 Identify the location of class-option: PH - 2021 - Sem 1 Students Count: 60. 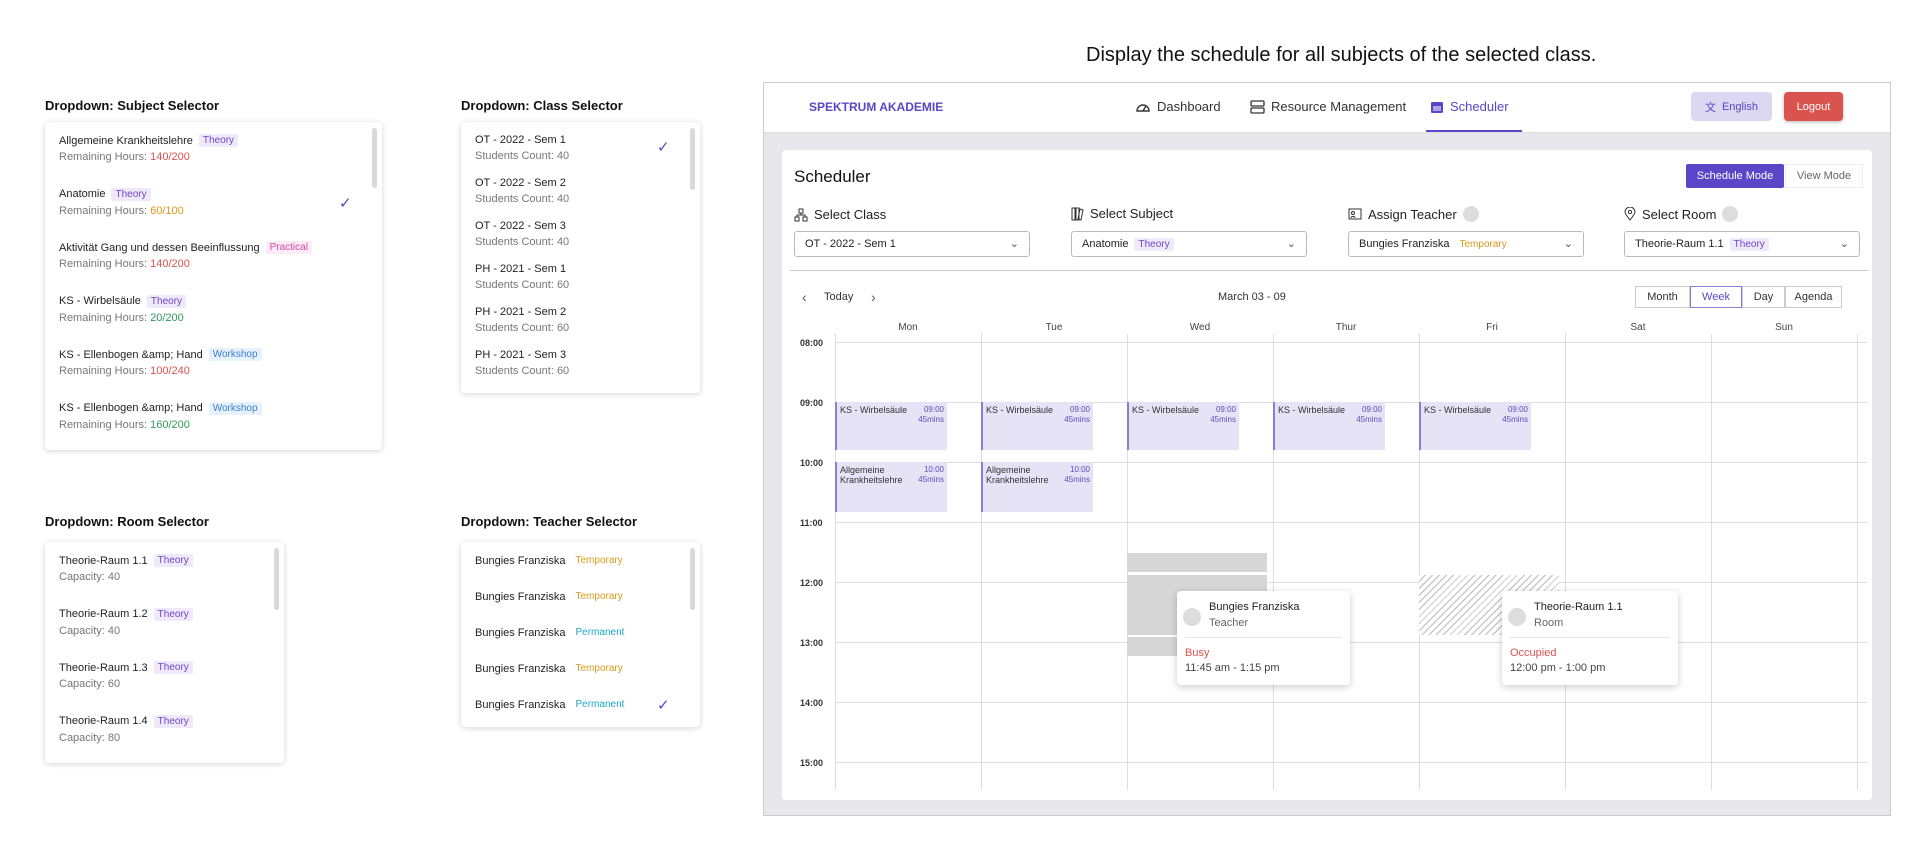
(522, 277).